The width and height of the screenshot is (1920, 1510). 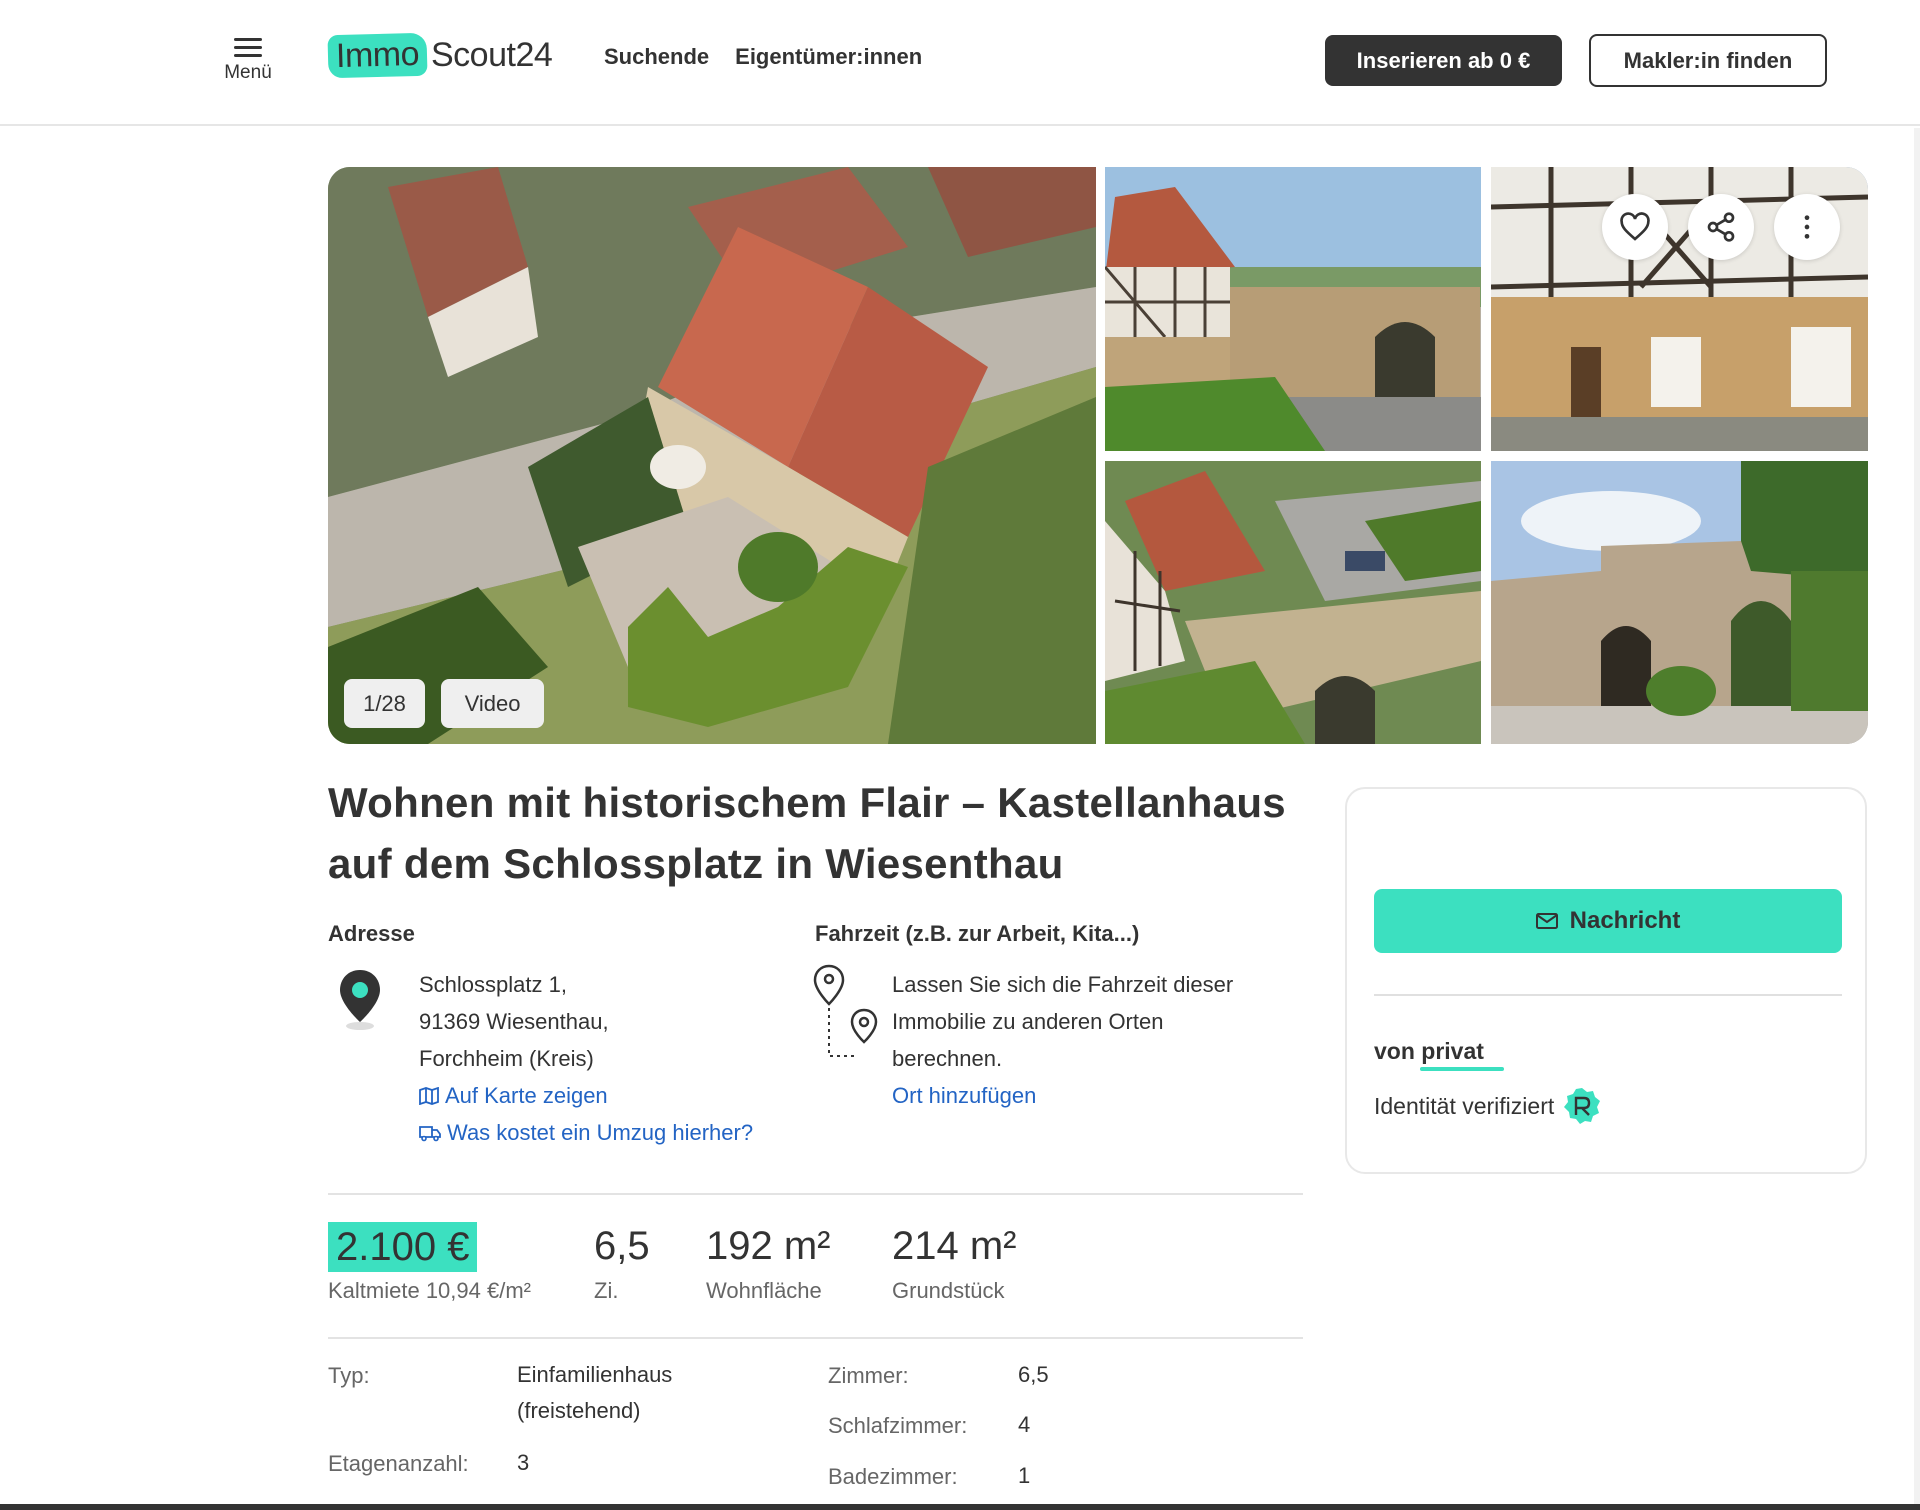 I want to click on provider-prefix: von, so click(x=1398, y=1051).